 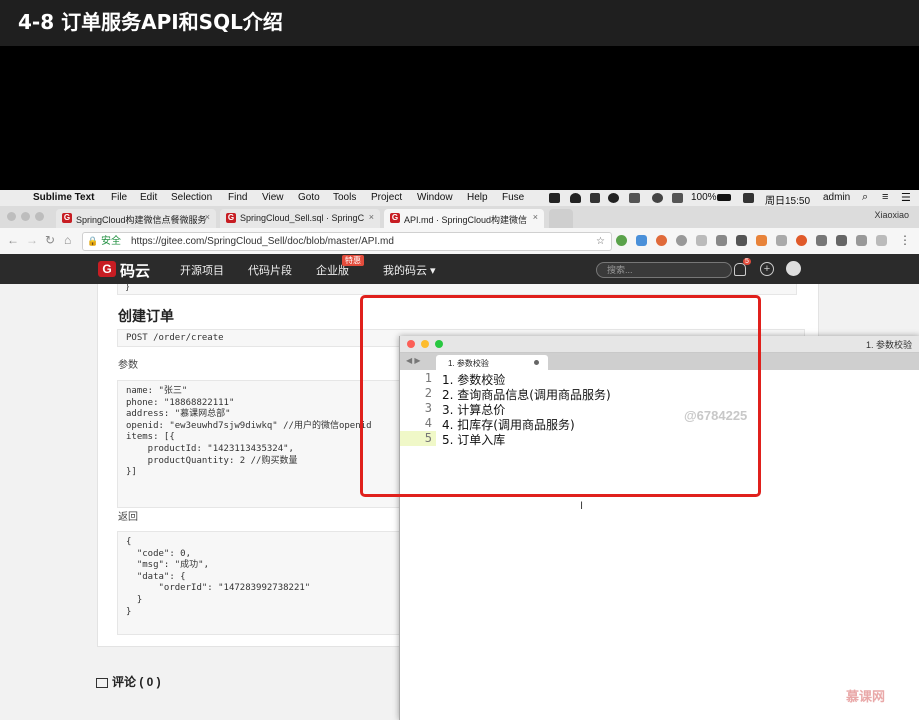 What do you see at coordinates (237, 197) in the screenshot?
I see `menu-find: Find` at bounding box center [237, 197].